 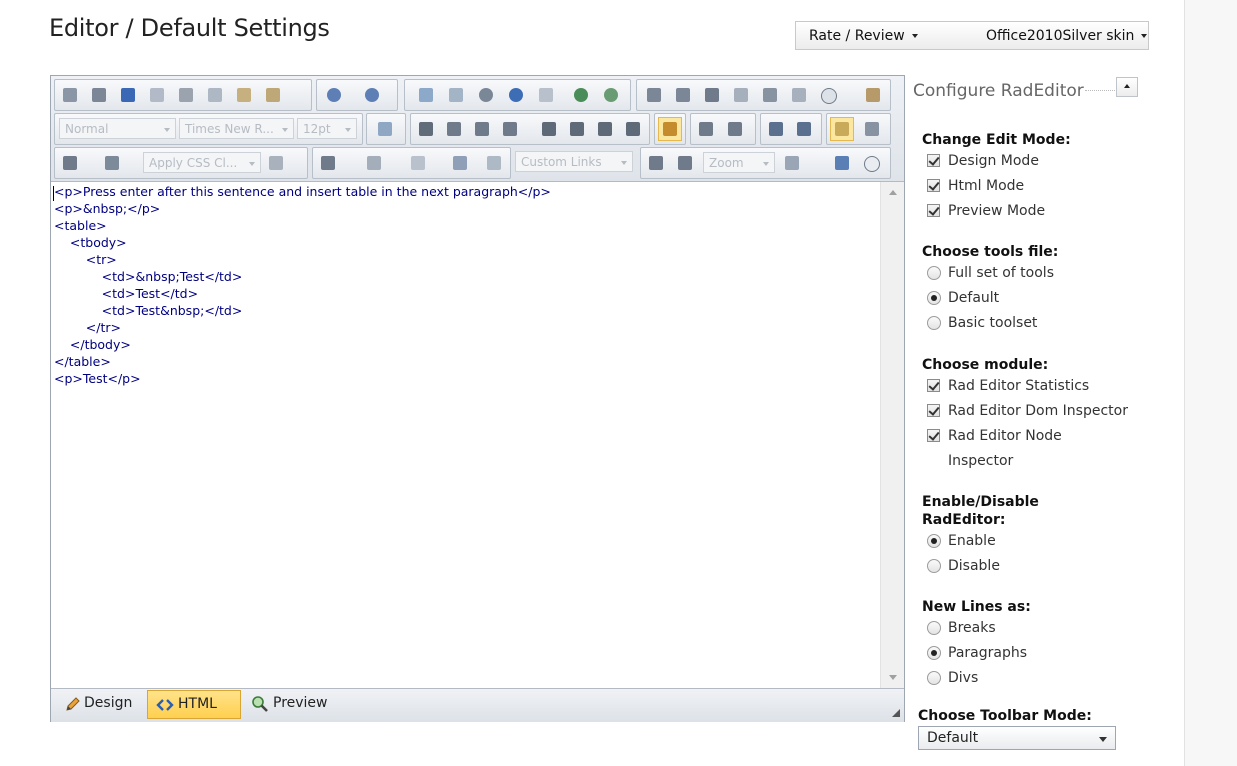 I want to click on justify-right-button, so click(x=605, y=129).